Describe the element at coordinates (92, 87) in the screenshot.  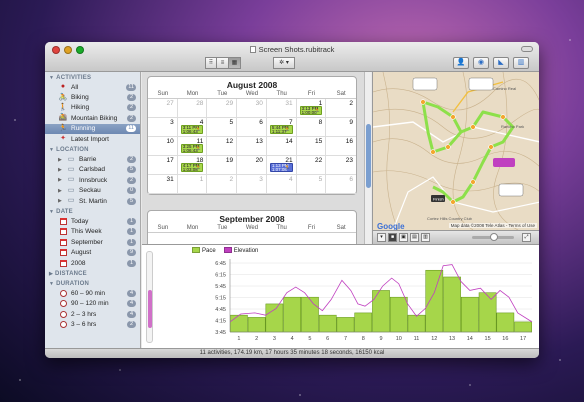
I see `sidebar-item-all: ● All 11` at that location.